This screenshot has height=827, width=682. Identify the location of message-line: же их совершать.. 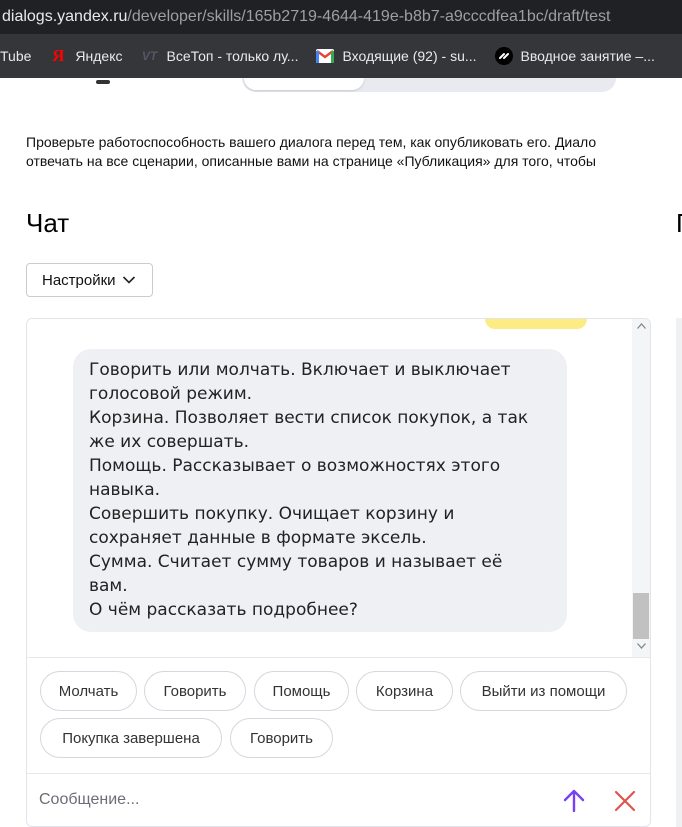
(169, 442).